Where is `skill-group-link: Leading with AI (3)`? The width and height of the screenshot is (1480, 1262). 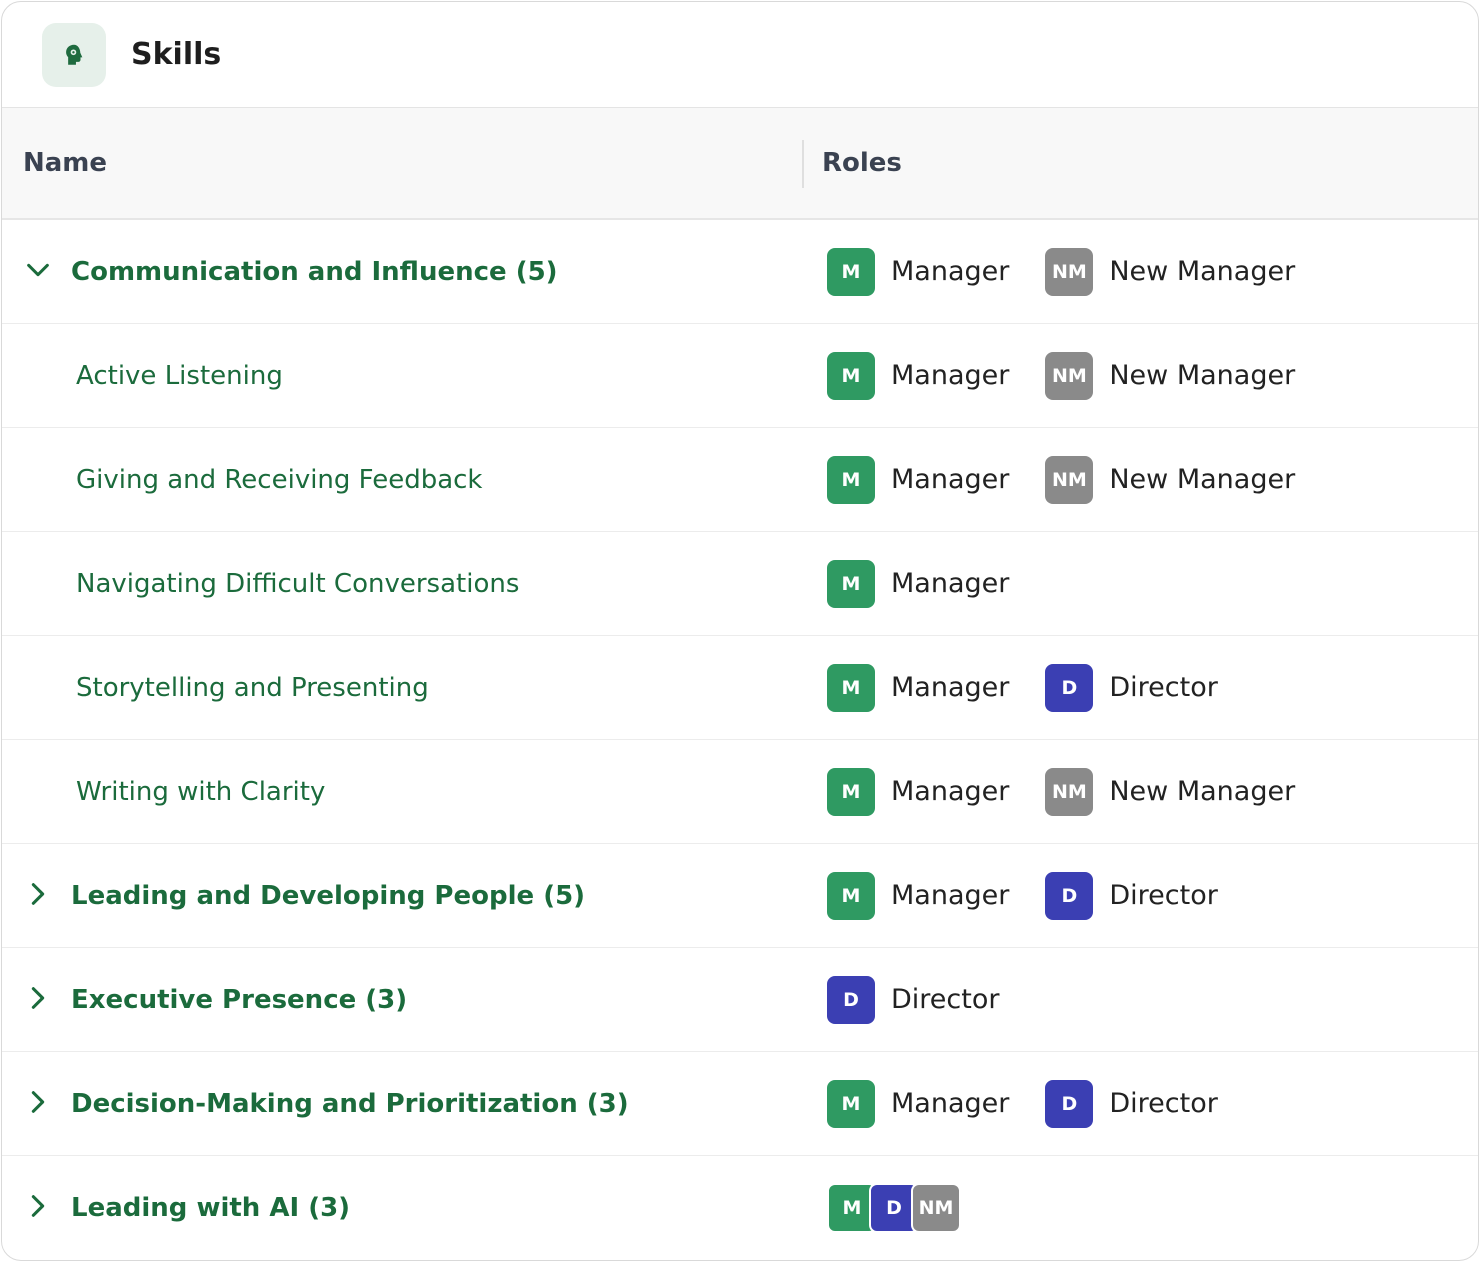
skill-group-link: Leading with AI (3) is located at coordinates (210, 1207).